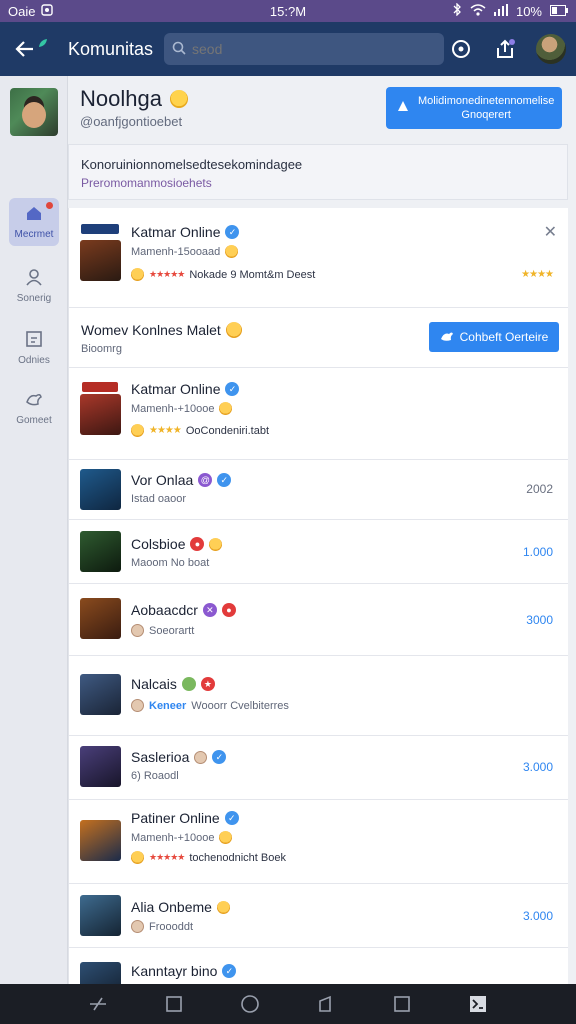  I want to click on item-title-text: Kanntayr bino, so click(174, 971).